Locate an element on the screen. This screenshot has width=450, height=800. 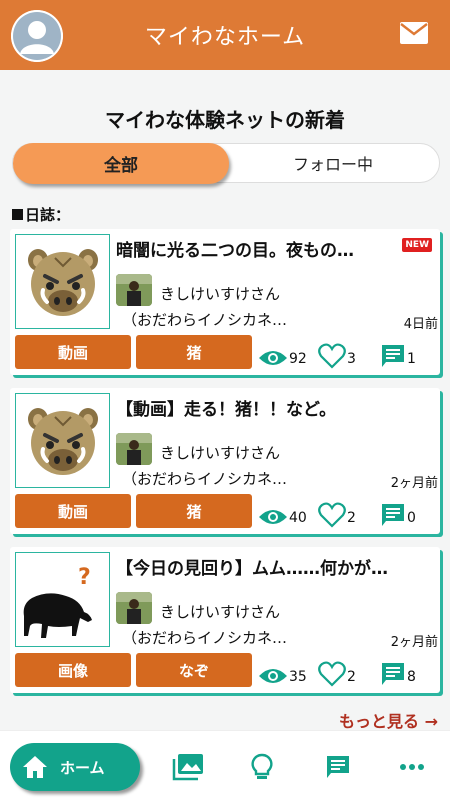
nav-home-label: ホーム is located at coordinates (82, 767).